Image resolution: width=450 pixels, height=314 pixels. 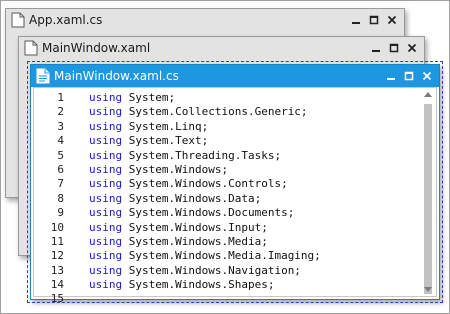 What do you see at coordinates (227, 98) in the screenshot?
I see `code-line: 1 using System;` at bounding box center [227, 98].